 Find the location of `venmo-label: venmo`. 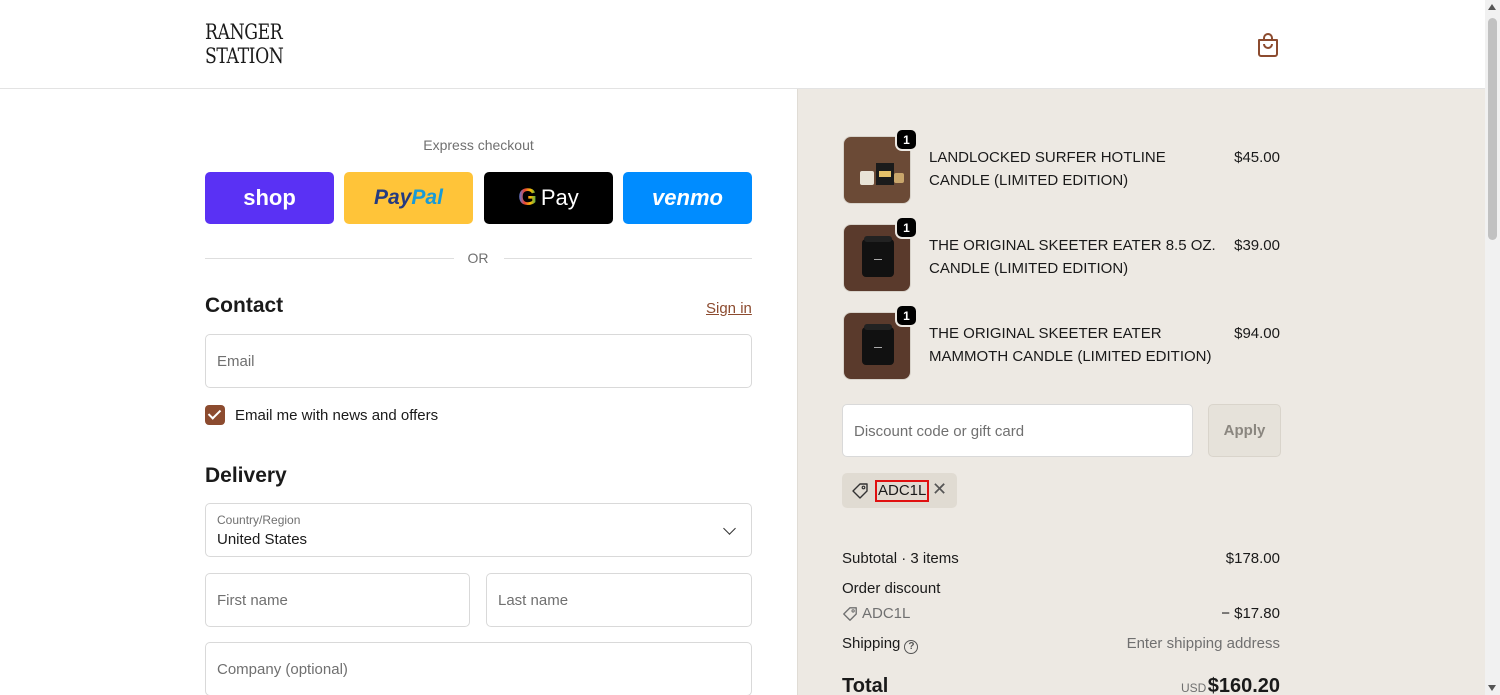

venmo-label: venmo is located at coordinates (687, 197).